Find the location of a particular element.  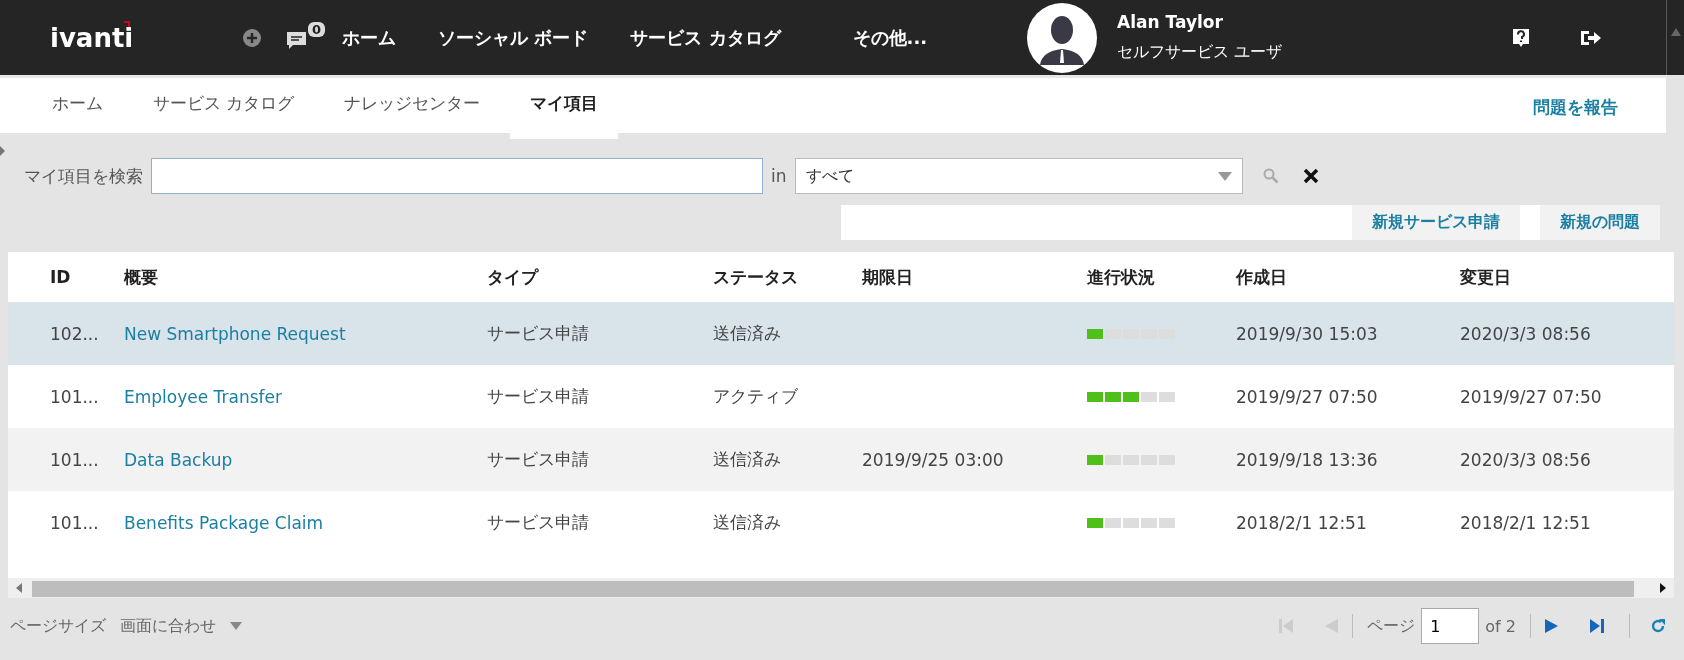

tab: サービス カタログ is located at coordinates (224, 105).